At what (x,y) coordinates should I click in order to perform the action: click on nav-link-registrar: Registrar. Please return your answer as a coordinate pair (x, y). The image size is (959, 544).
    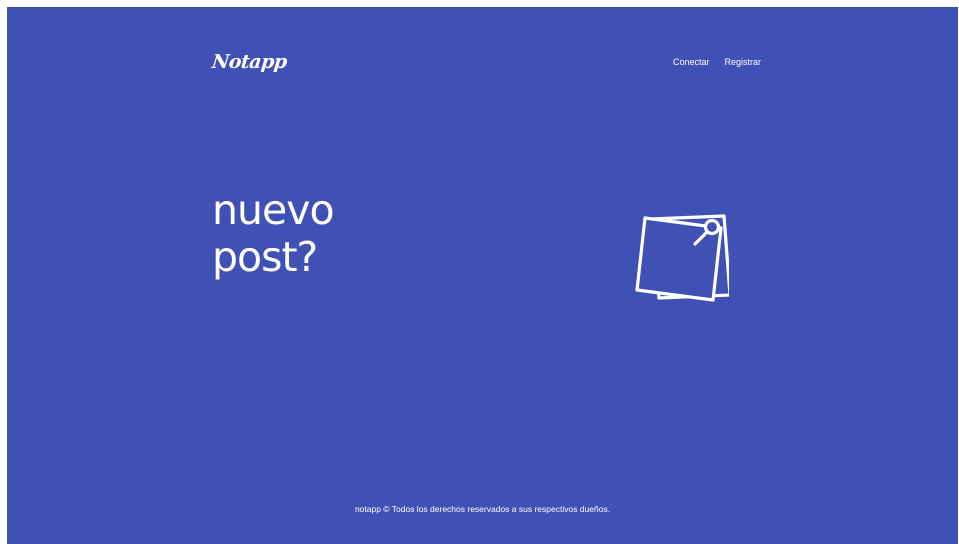
    Looking at the image, I should click on (743, 62).